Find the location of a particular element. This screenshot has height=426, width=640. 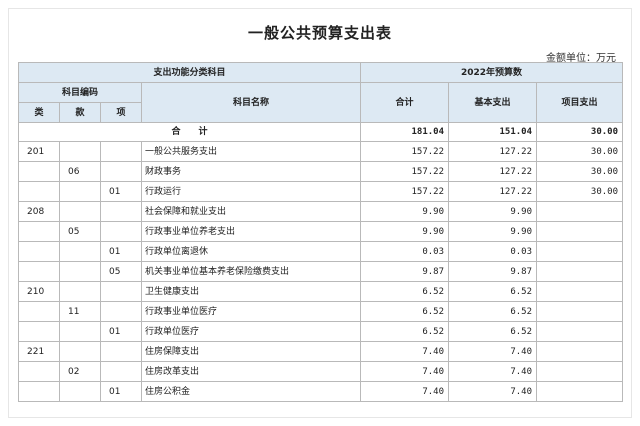

table-row: 06 财政事务 157.22 127.22 30.00 is located at coordinates (320, 171).